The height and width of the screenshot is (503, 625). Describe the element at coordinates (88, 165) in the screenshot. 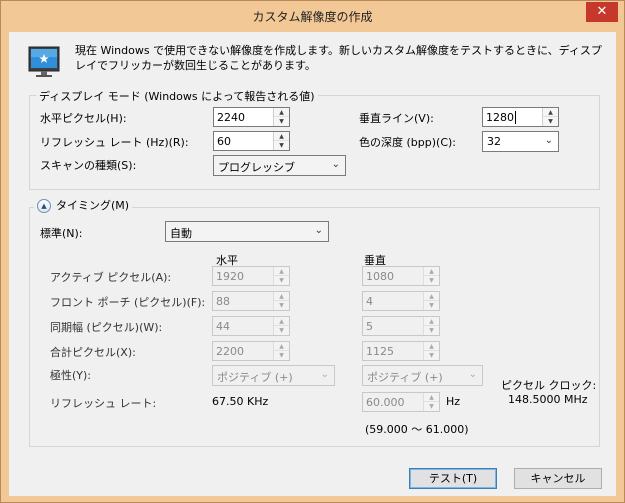

I see `scan-type-label: スキャンの種類(S):` at that location.